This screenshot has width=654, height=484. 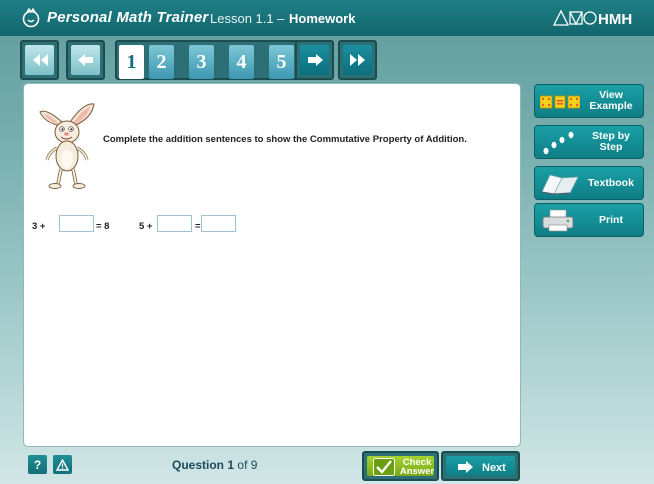 What do you see at coordinates (611, 219) in the screenshot?
I see `print-label: Print` at bounding box center [611, 219].